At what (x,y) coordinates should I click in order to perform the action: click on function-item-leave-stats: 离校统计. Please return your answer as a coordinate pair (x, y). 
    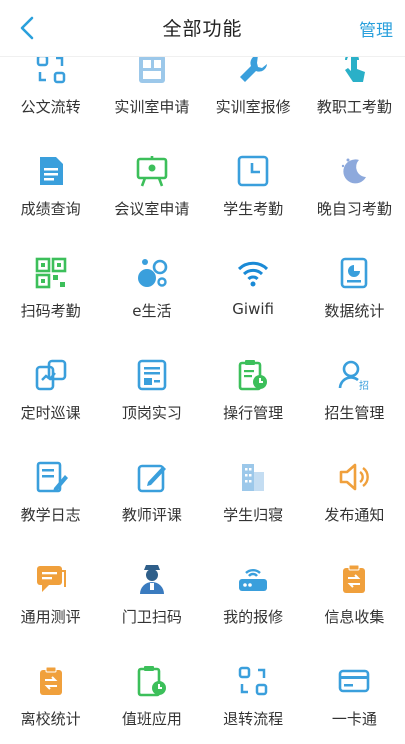
    Looking at the image, I should click on (50, 693).